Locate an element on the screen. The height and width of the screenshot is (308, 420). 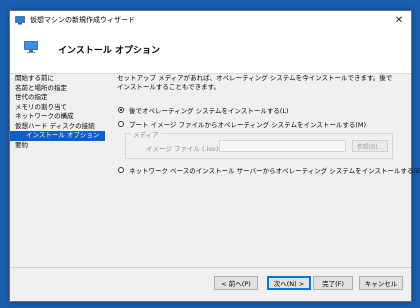
wizard-header: インストール オプション is located at coordinates (210, 51).